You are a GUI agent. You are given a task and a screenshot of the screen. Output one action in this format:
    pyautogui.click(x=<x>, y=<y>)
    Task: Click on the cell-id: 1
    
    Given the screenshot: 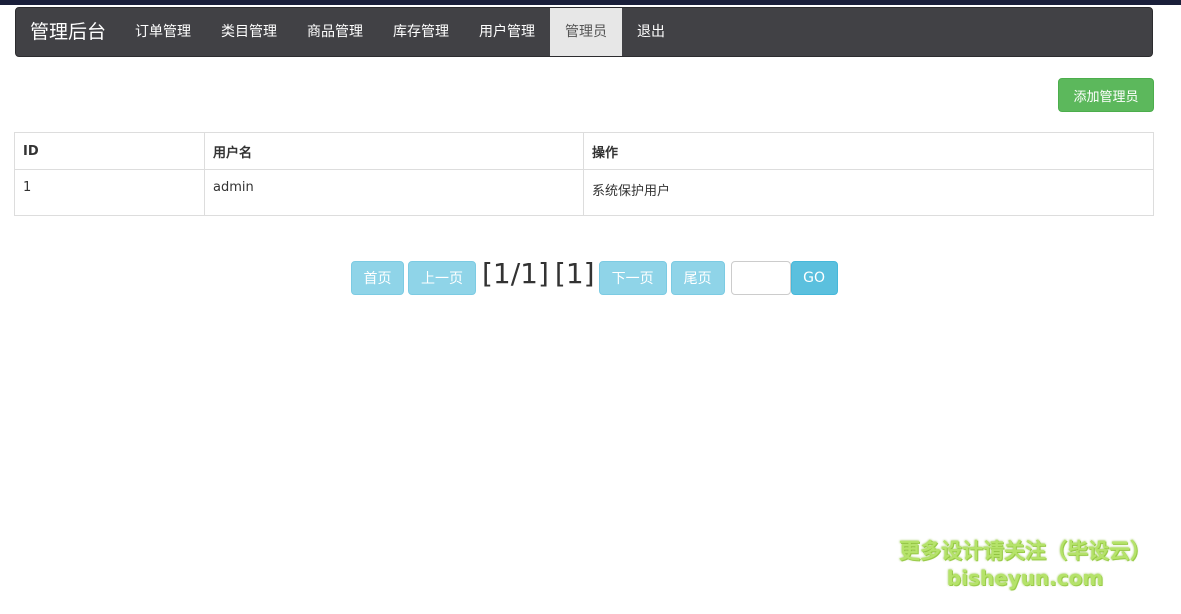 What is the action you would take?
    pyautogui.click(x=109, y=192)
    